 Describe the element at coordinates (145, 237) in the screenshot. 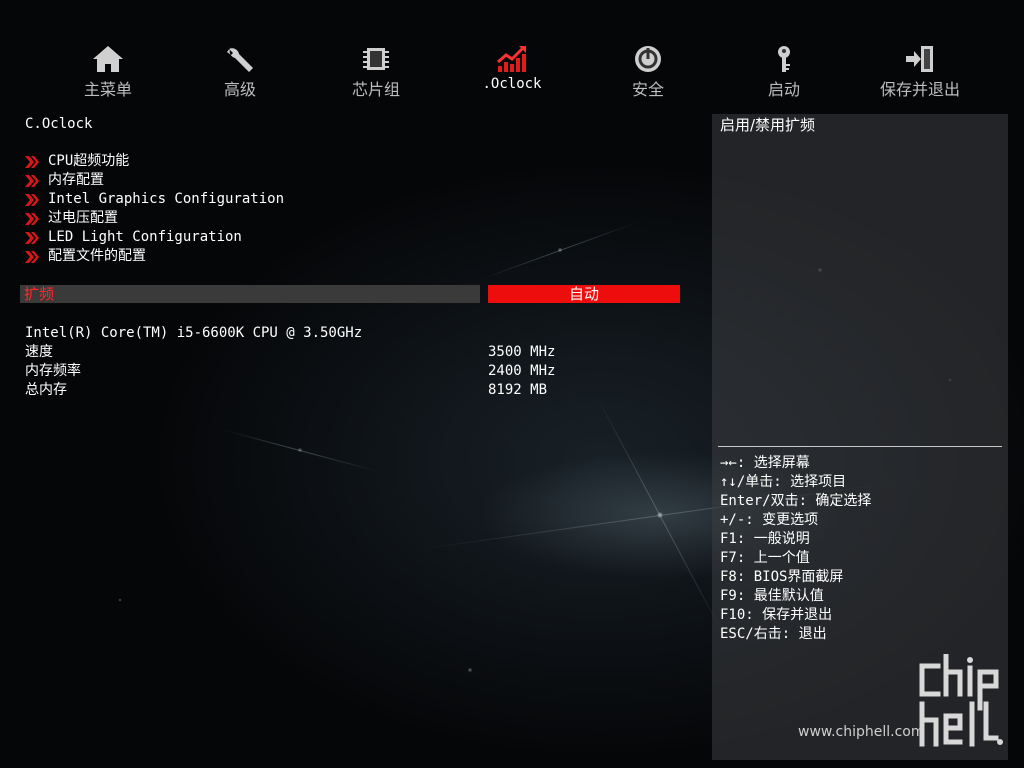

I see `menu-item-label: LED Light Configuration` at that location.